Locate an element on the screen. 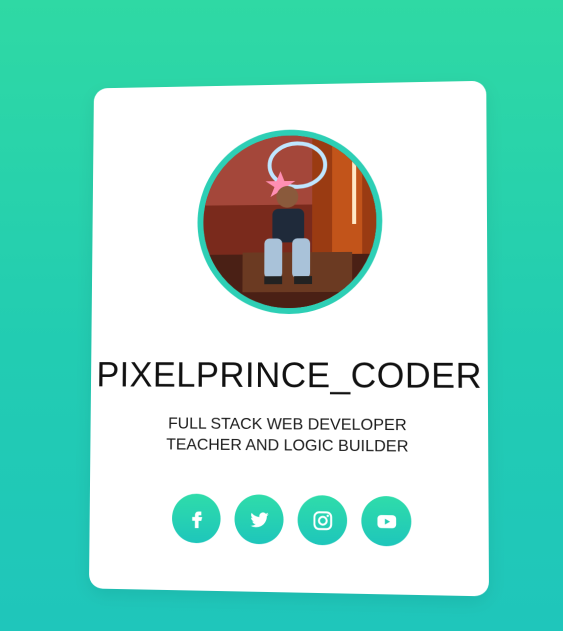  instagram-button is located at coordinates (322, 520).